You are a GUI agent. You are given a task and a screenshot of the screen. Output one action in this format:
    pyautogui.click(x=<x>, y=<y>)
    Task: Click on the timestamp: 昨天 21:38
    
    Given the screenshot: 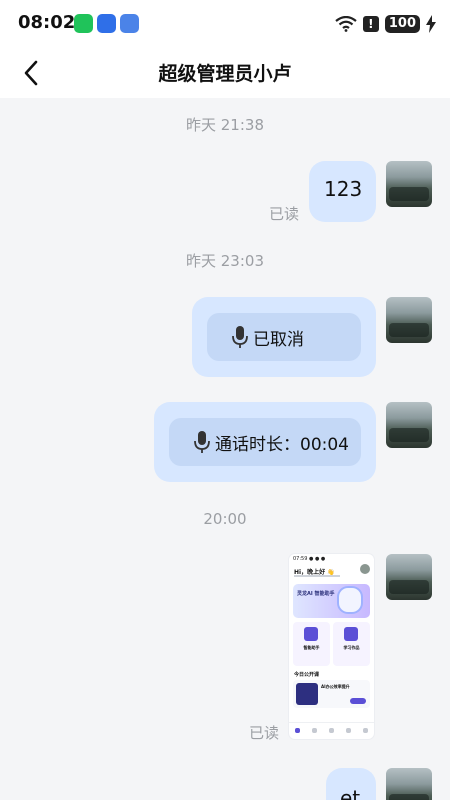 What is the action you would take?
    pyautogui.click(x=225, y=125)
    